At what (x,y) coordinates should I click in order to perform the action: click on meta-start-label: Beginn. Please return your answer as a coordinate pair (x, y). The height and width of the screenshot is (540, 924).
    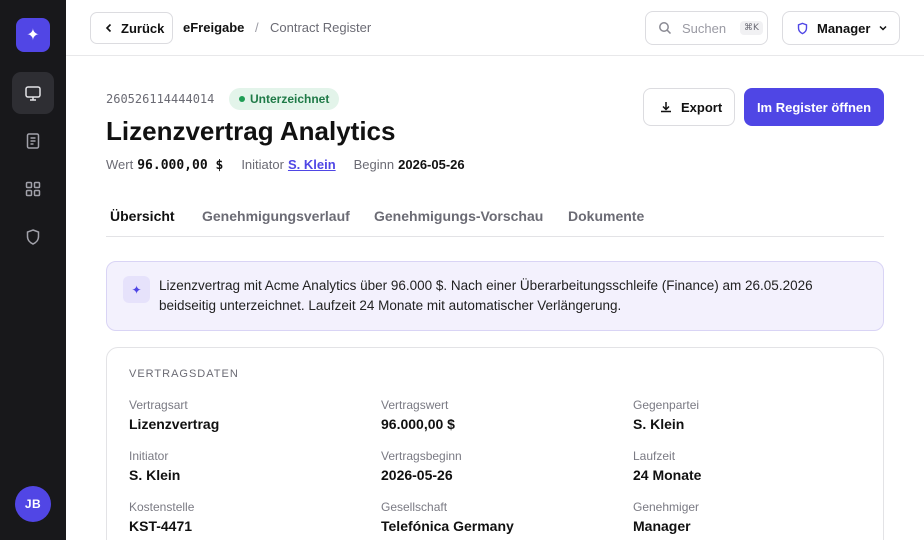
    Looking at the image, I should click on (374, 164).